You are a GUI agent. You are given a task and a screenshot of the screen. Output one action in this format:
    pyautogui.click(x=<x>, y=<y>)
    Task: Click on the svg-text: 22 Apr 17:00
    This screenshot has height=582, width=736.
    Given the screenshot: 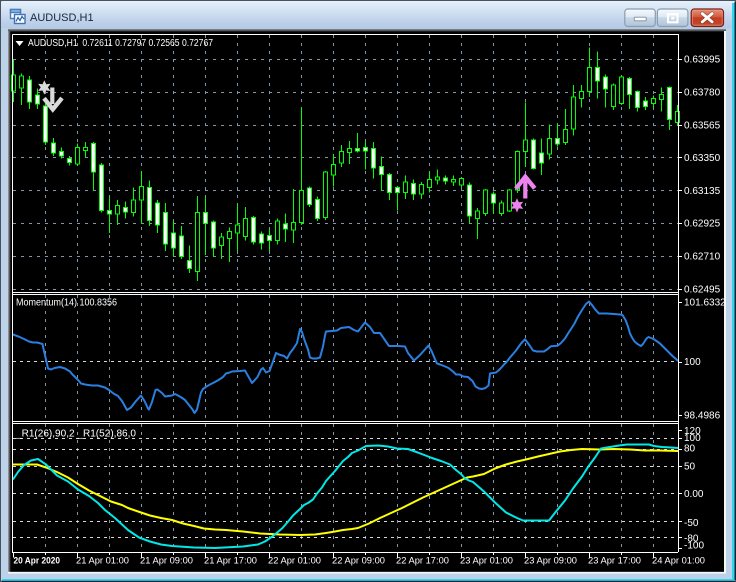 What is the action you would take?
    pyautogui.click(x=422, y=561)
    